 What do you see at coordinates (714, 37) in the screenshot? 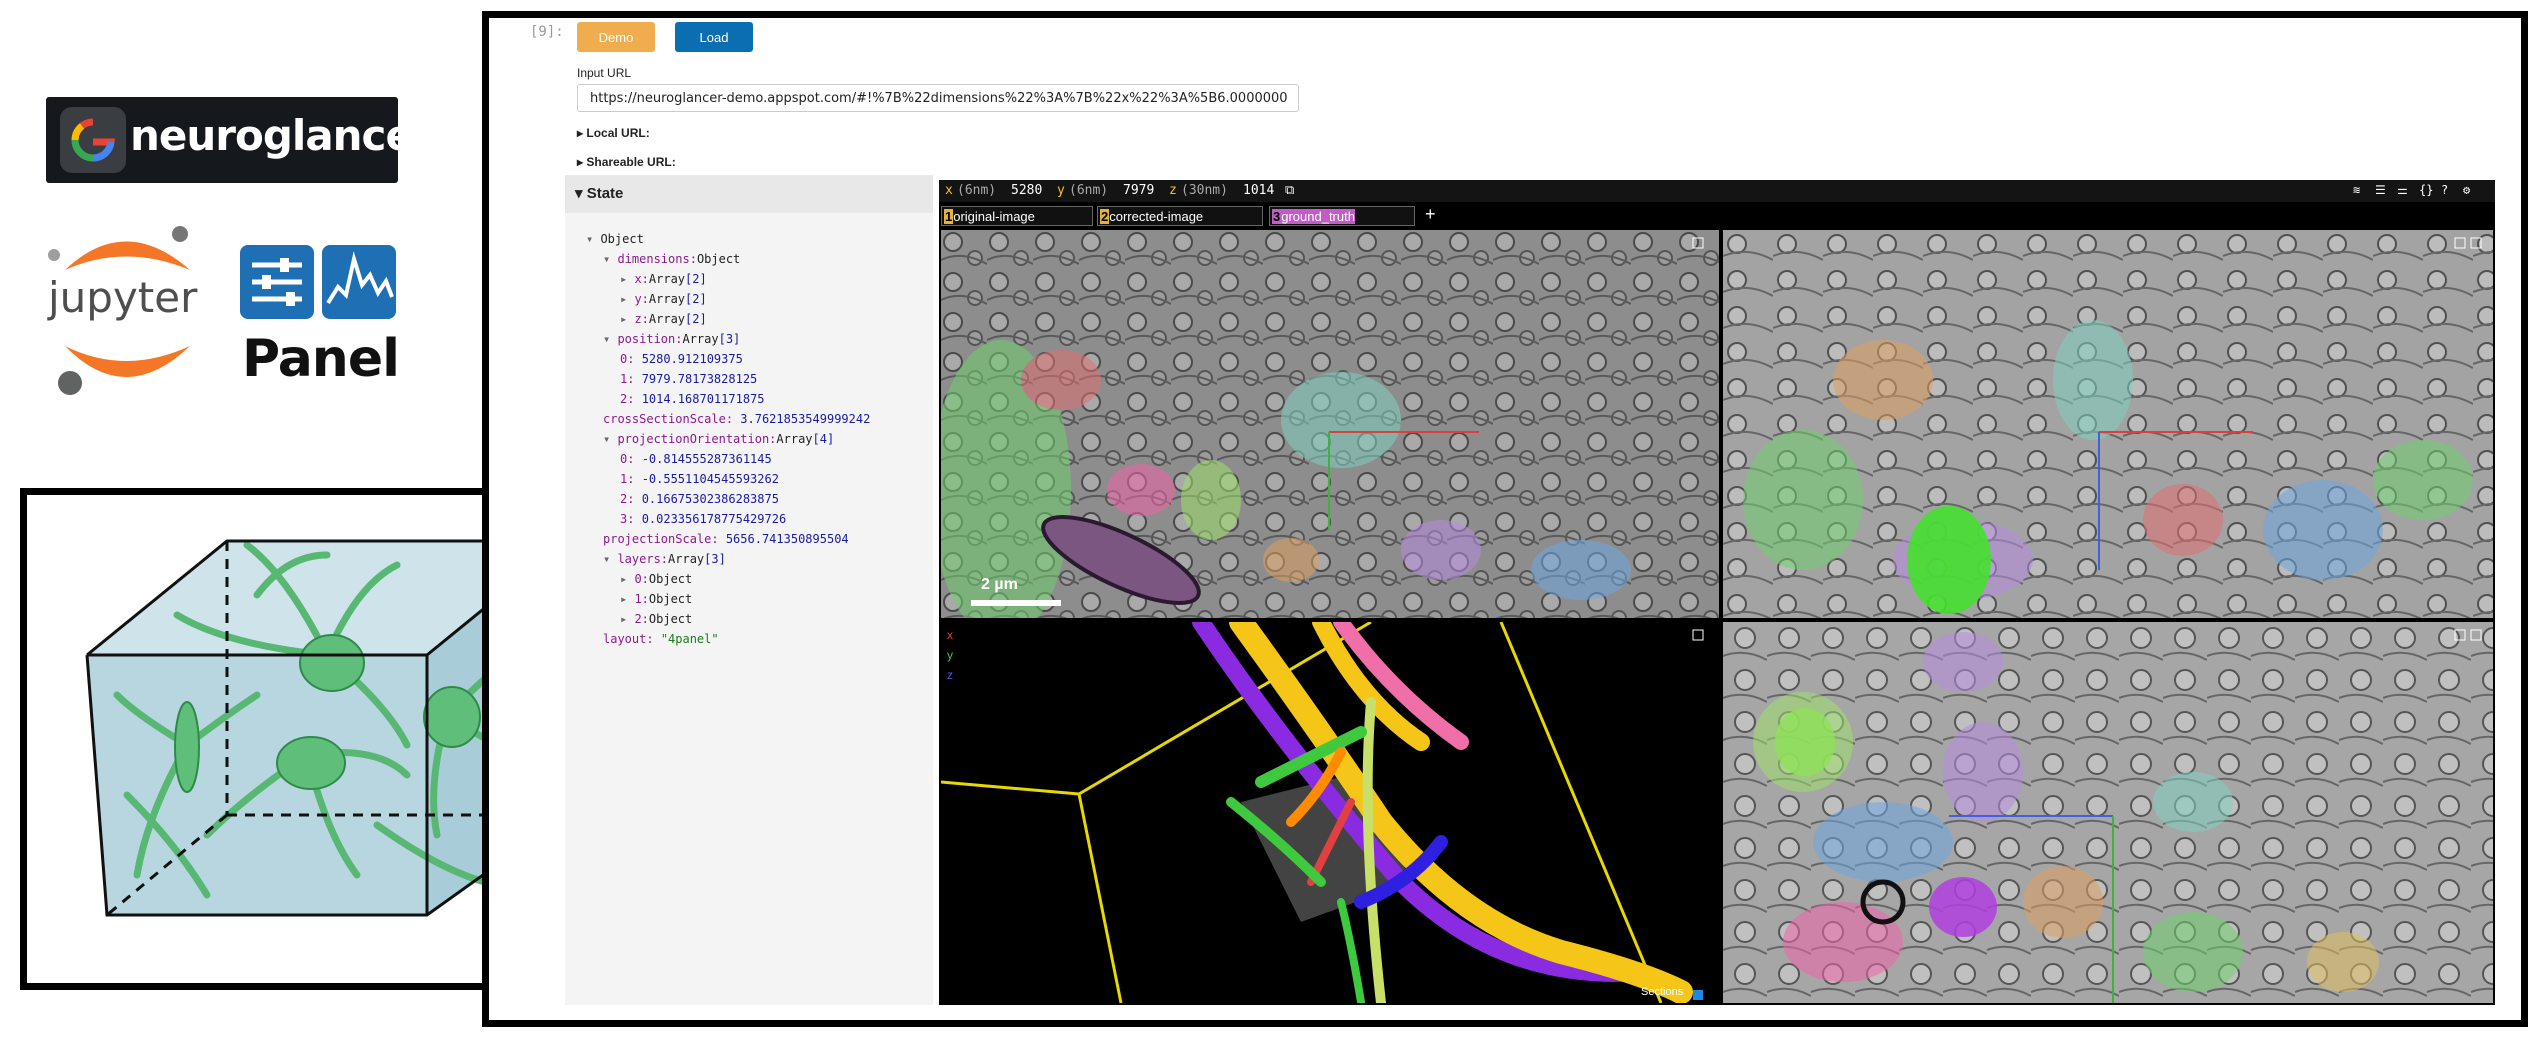
I see `load-button: Load` at bounding box center [714, 37].